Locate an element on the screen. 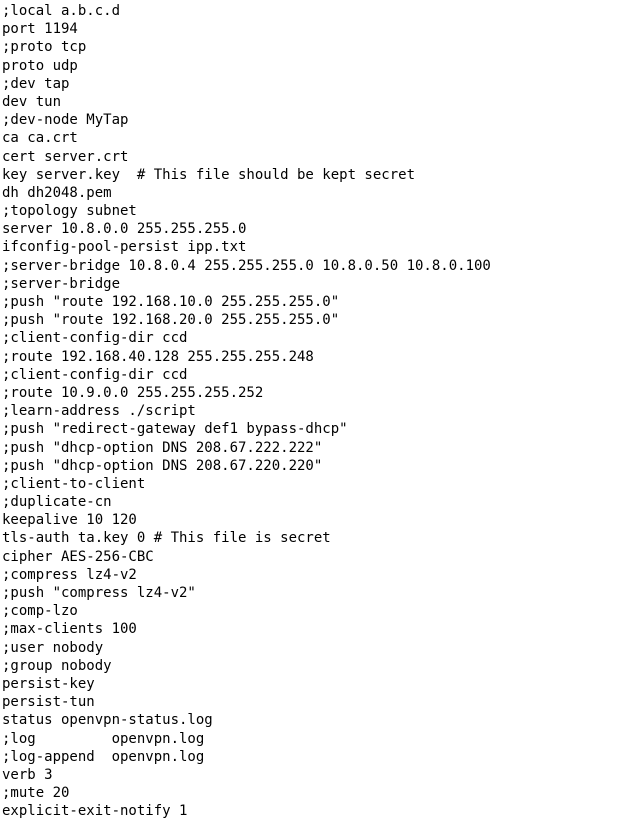  config-line: ca ca.crt is located at coordinates (40, 138).